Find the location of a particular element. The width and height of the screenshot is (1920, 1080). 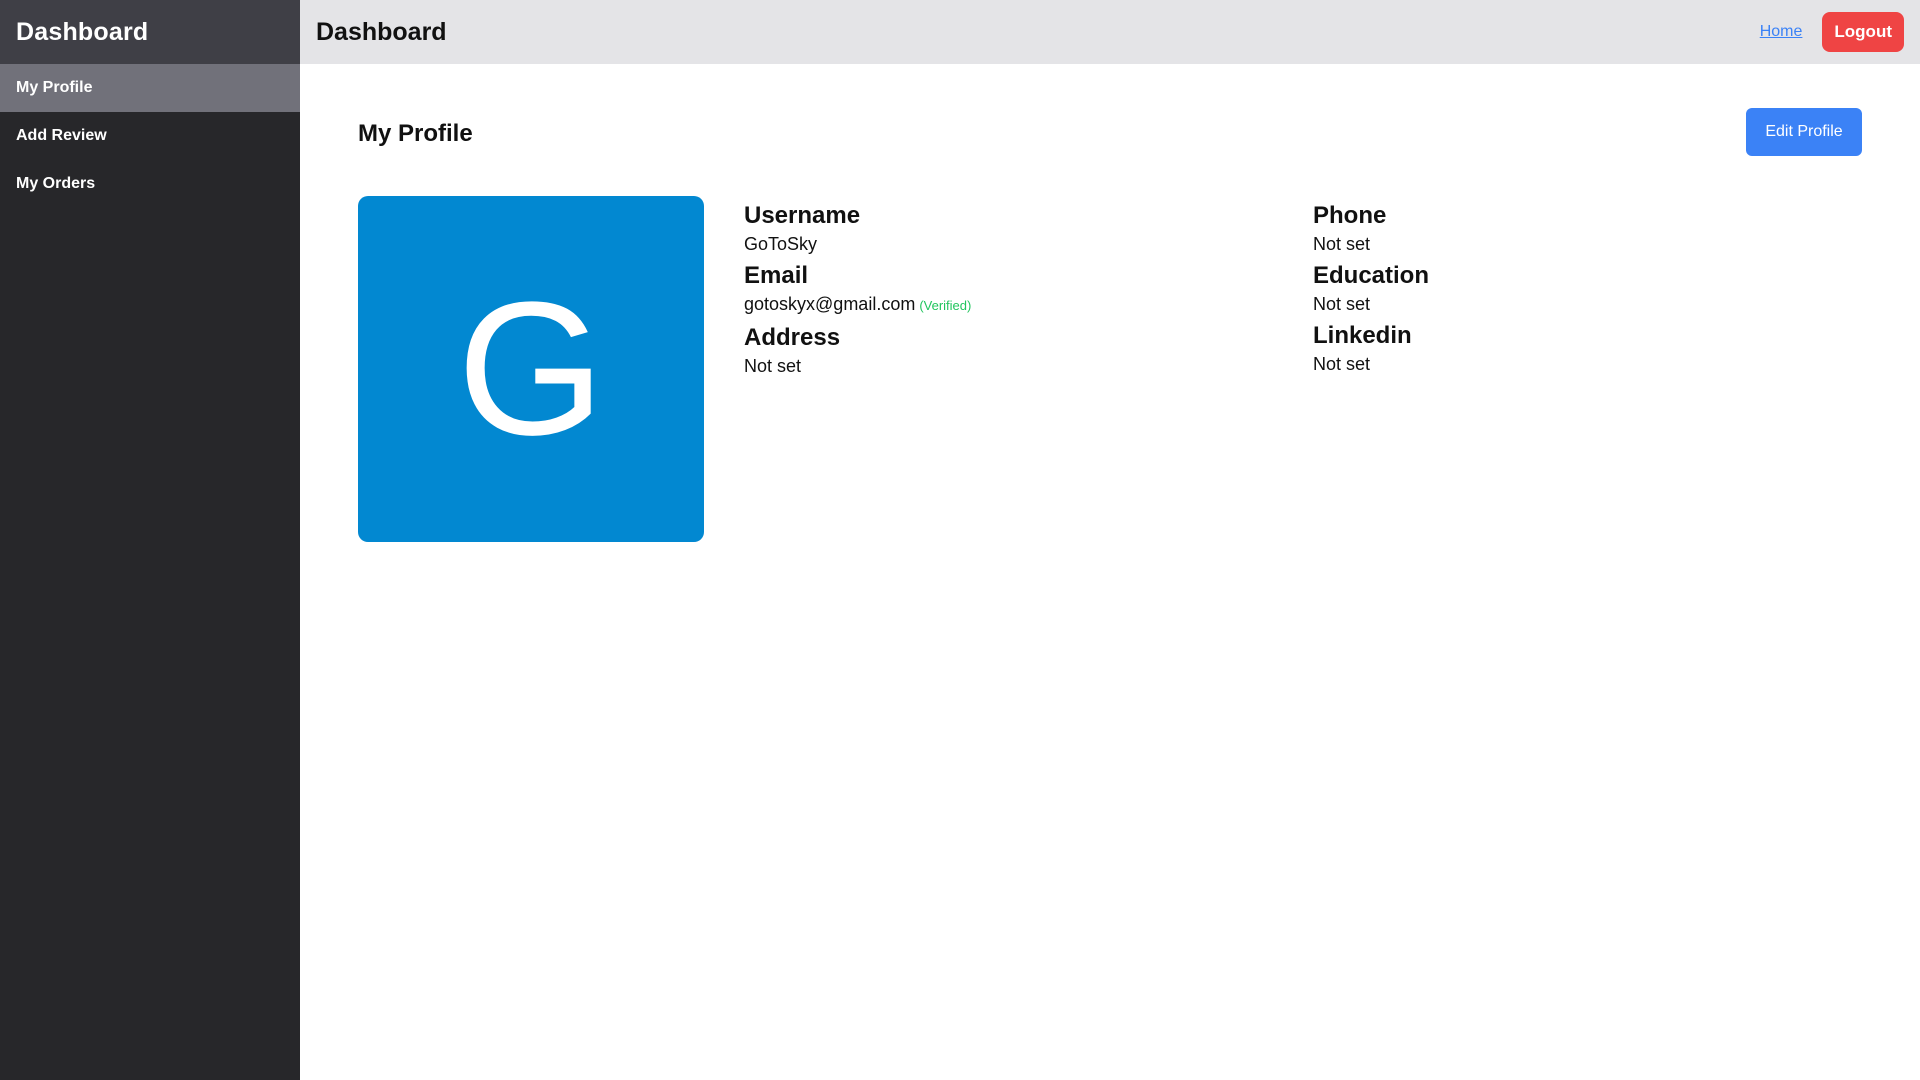

address-value: Not set is located at coordinates (773, 366).